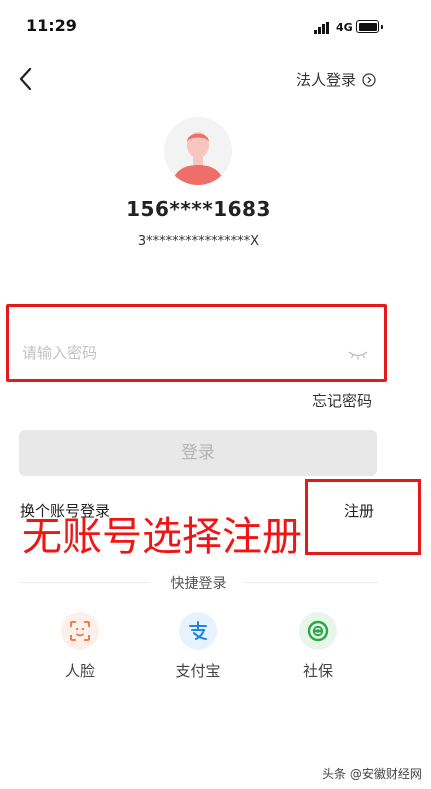  I want to click on alipay-icon, so click(198, 631).